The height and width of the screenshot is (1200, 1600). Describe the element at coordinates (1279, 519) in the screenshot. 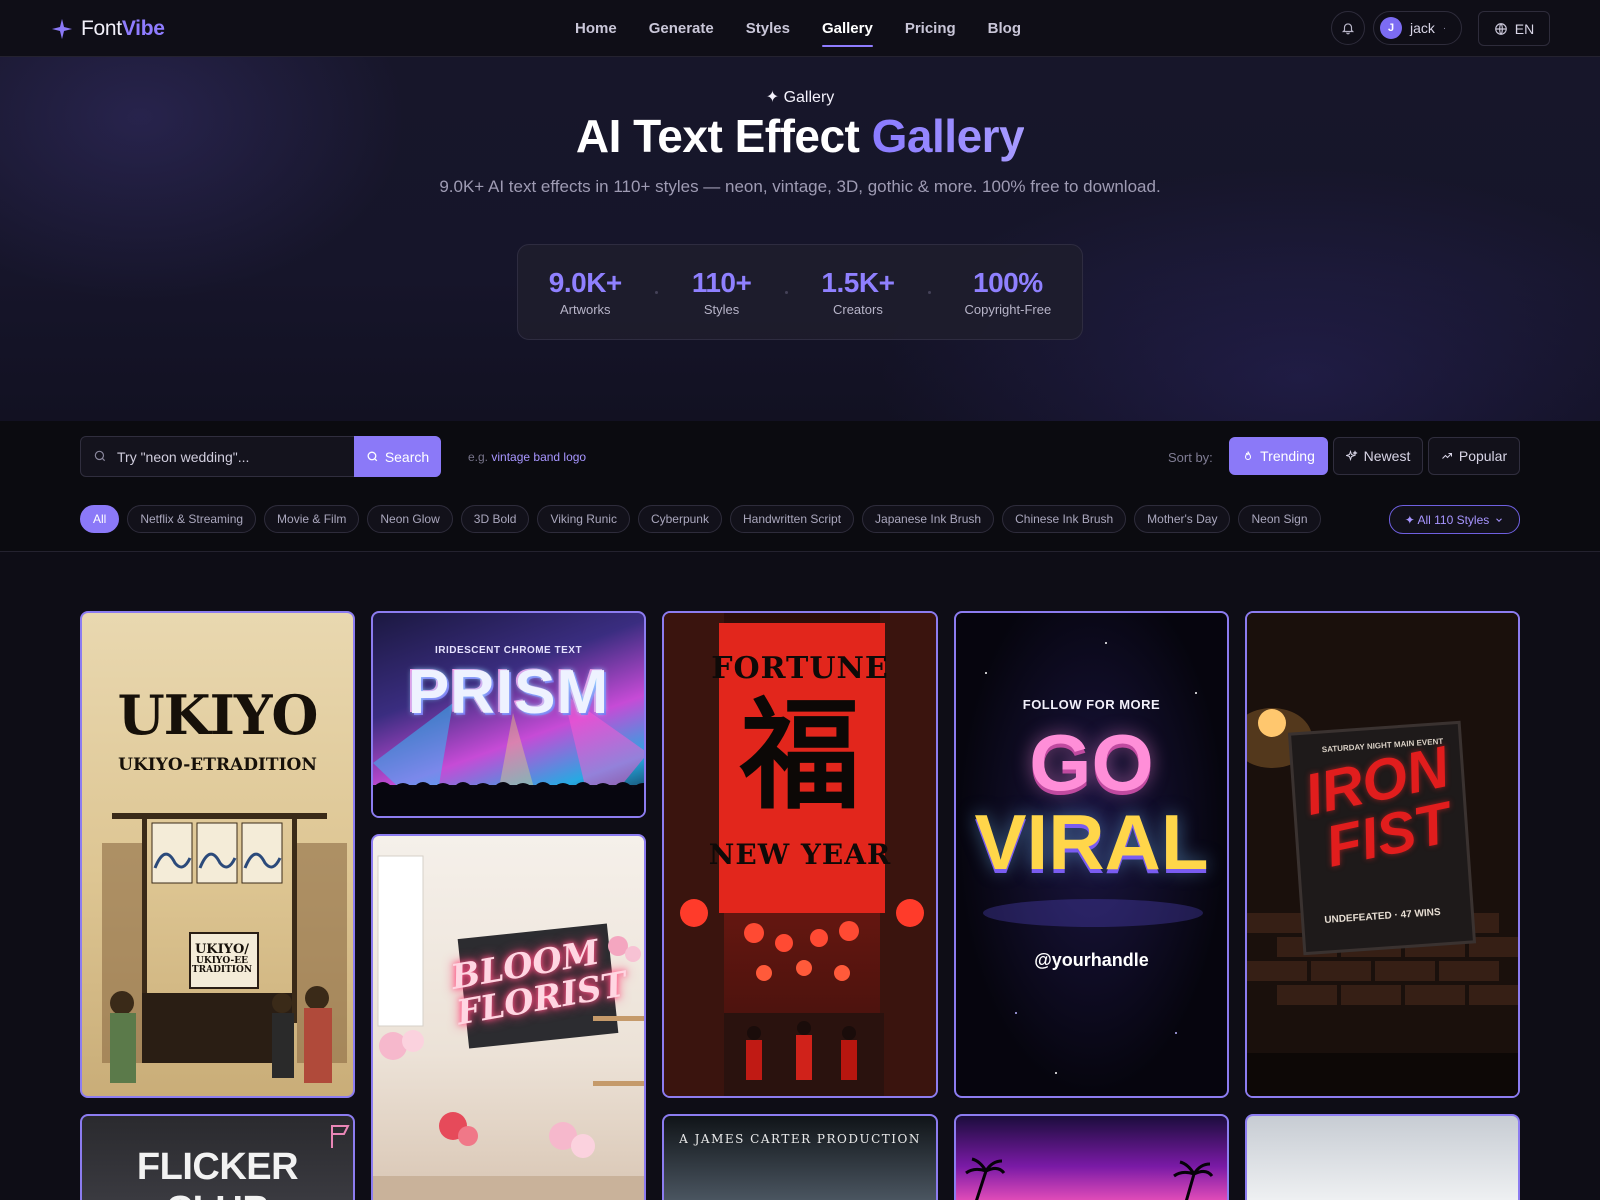

I see `chip-neon-sign: Neon Sign` at that location.